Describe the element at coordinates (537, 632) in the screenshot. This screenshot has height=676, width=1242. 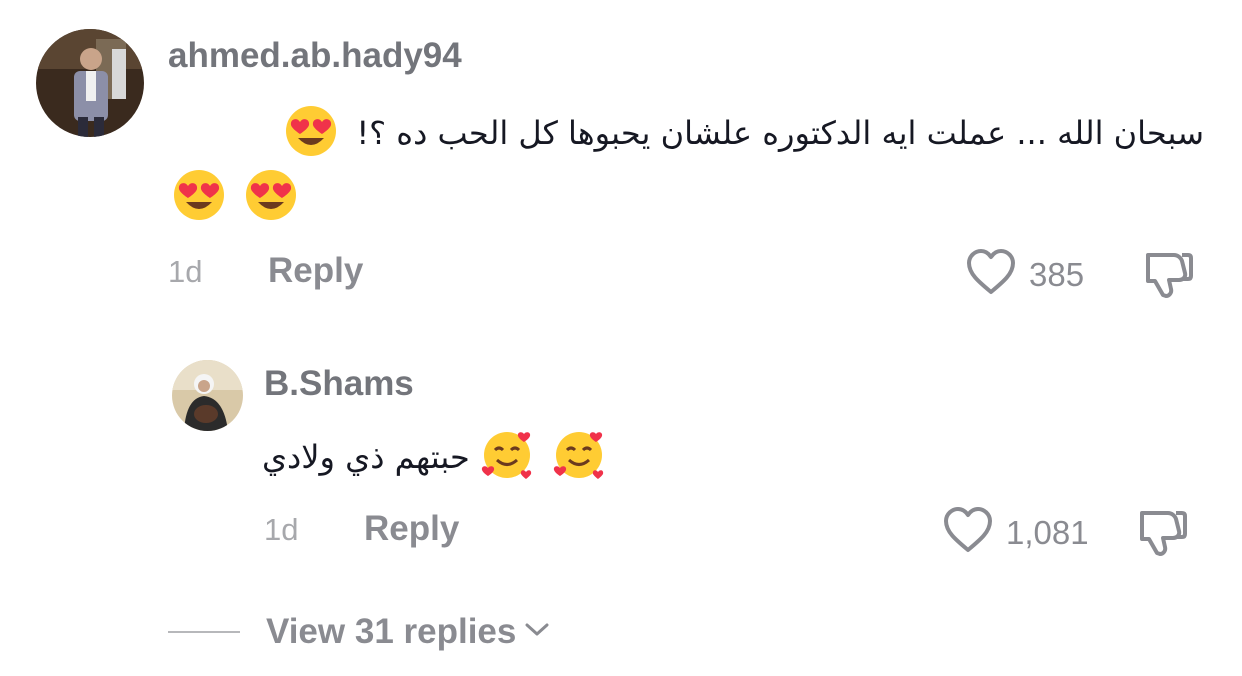
I see `chevron-down-icon` at that location.